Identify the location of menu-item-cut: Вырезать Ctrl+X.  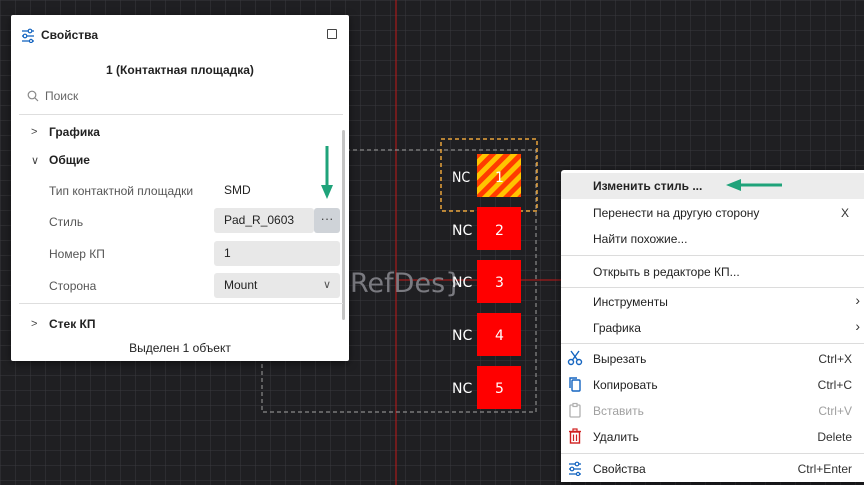
(712, 359).